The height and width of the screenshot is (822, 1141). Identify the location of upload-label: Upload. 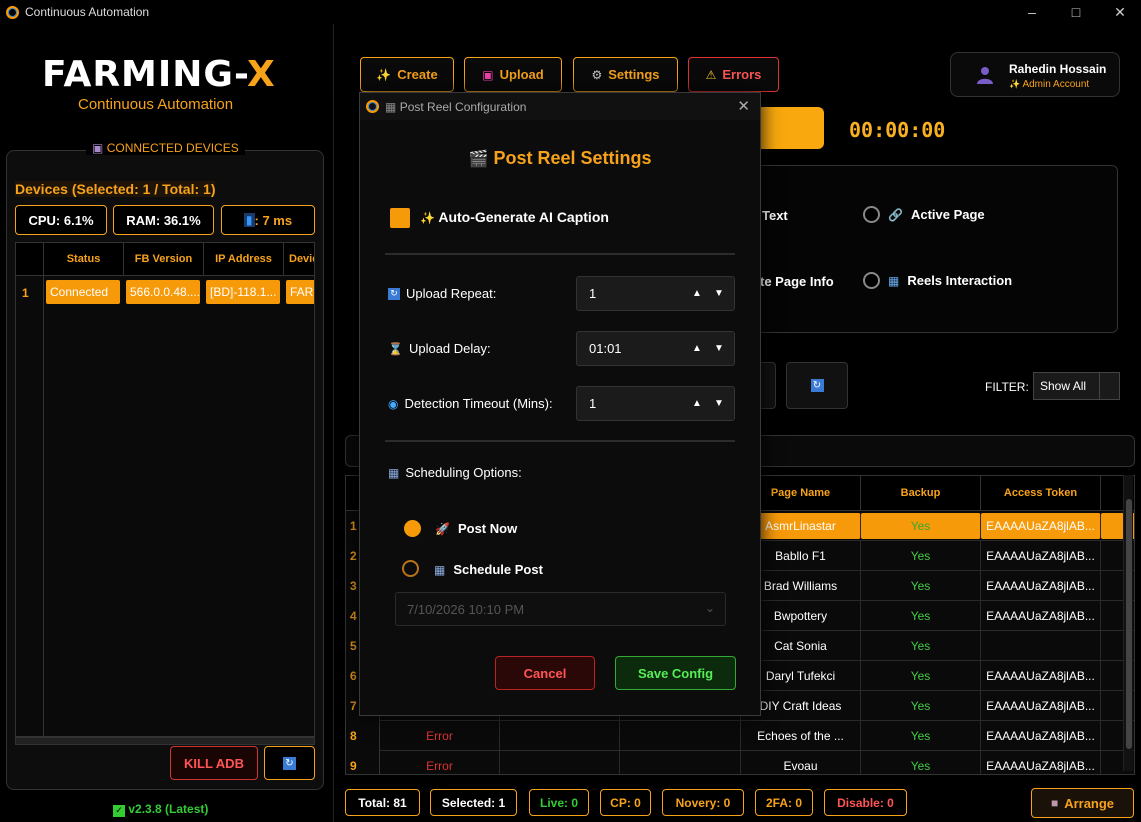
(521, 74).